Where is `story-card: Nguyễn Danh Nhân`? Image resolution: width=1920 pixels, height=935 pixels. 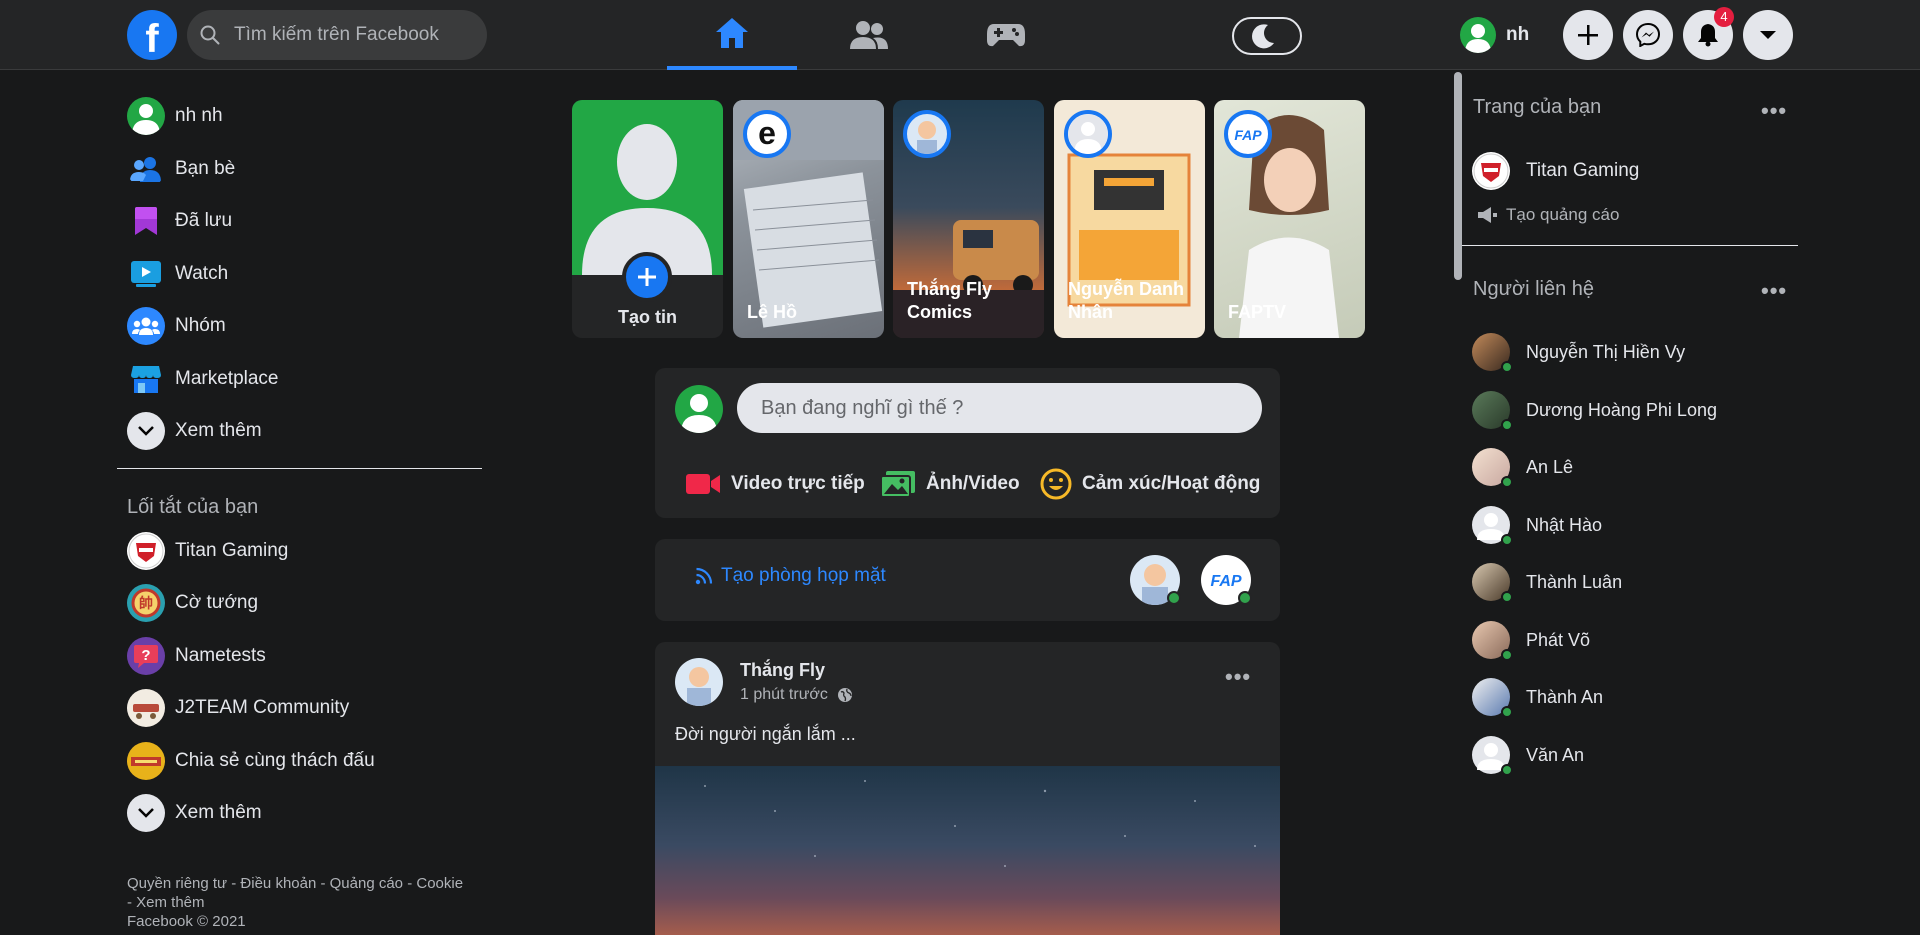
story-card: Nguyễn Danh Nhân is located at coordinates (1129, 219).